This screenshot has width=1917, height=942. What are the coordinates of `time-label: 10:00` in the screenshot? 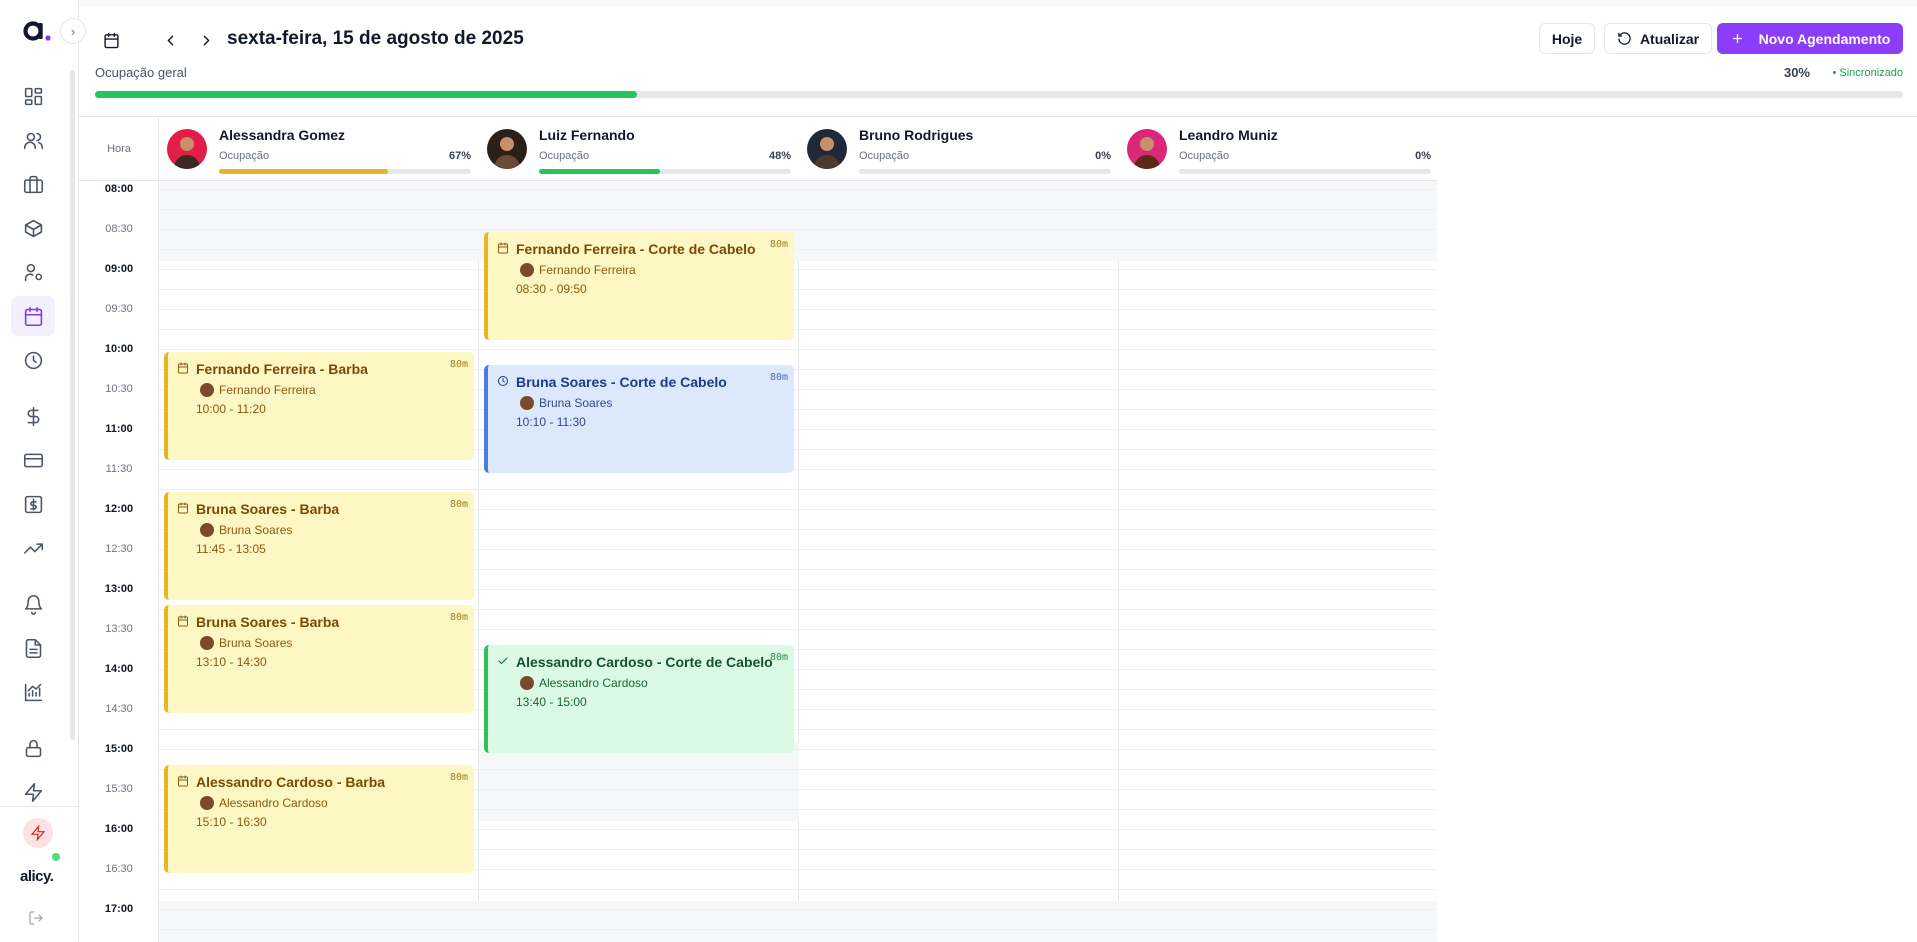 It's located at (119, 349).